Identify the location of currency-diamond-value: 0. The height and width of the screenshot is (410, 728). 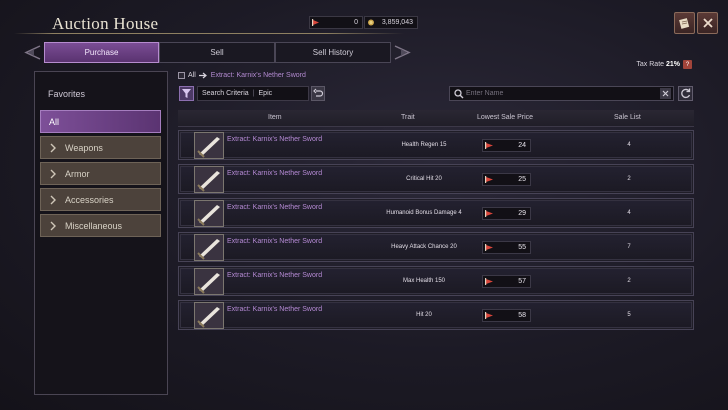
(356, 22).